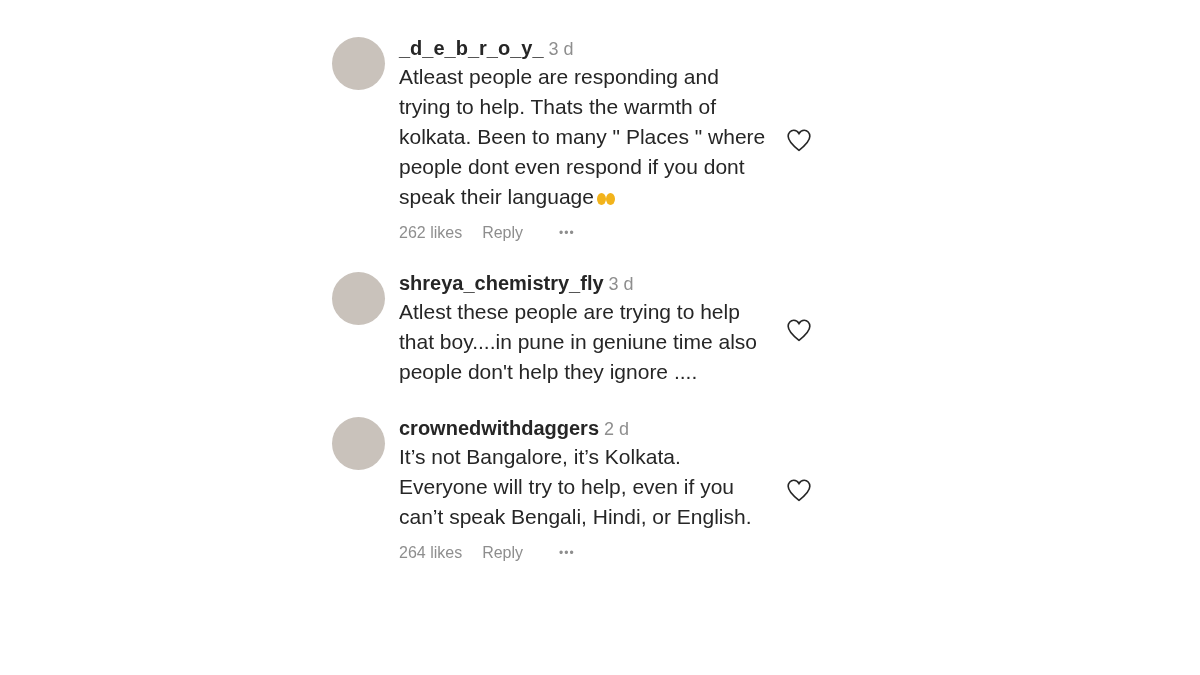 The width and height of the screenshot is (1200, 675). What do you see at coordinates (576, 487) in the screenshot?
I see `comment-text: It’s not Bangalore, it’s Kolkata. Everyone will try to help, even if you can’t speak Bengali, Hindi, or English.` at bounding box center [576, 487].